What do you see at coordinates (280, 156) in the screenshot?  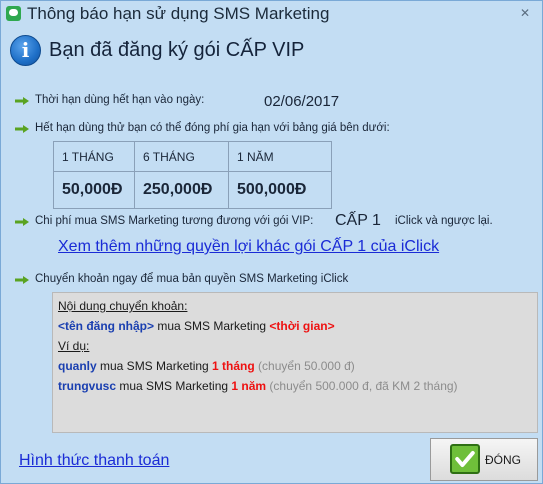 I see `price-header-1-year: 1 NĂM` at bounding box center [280, 156].